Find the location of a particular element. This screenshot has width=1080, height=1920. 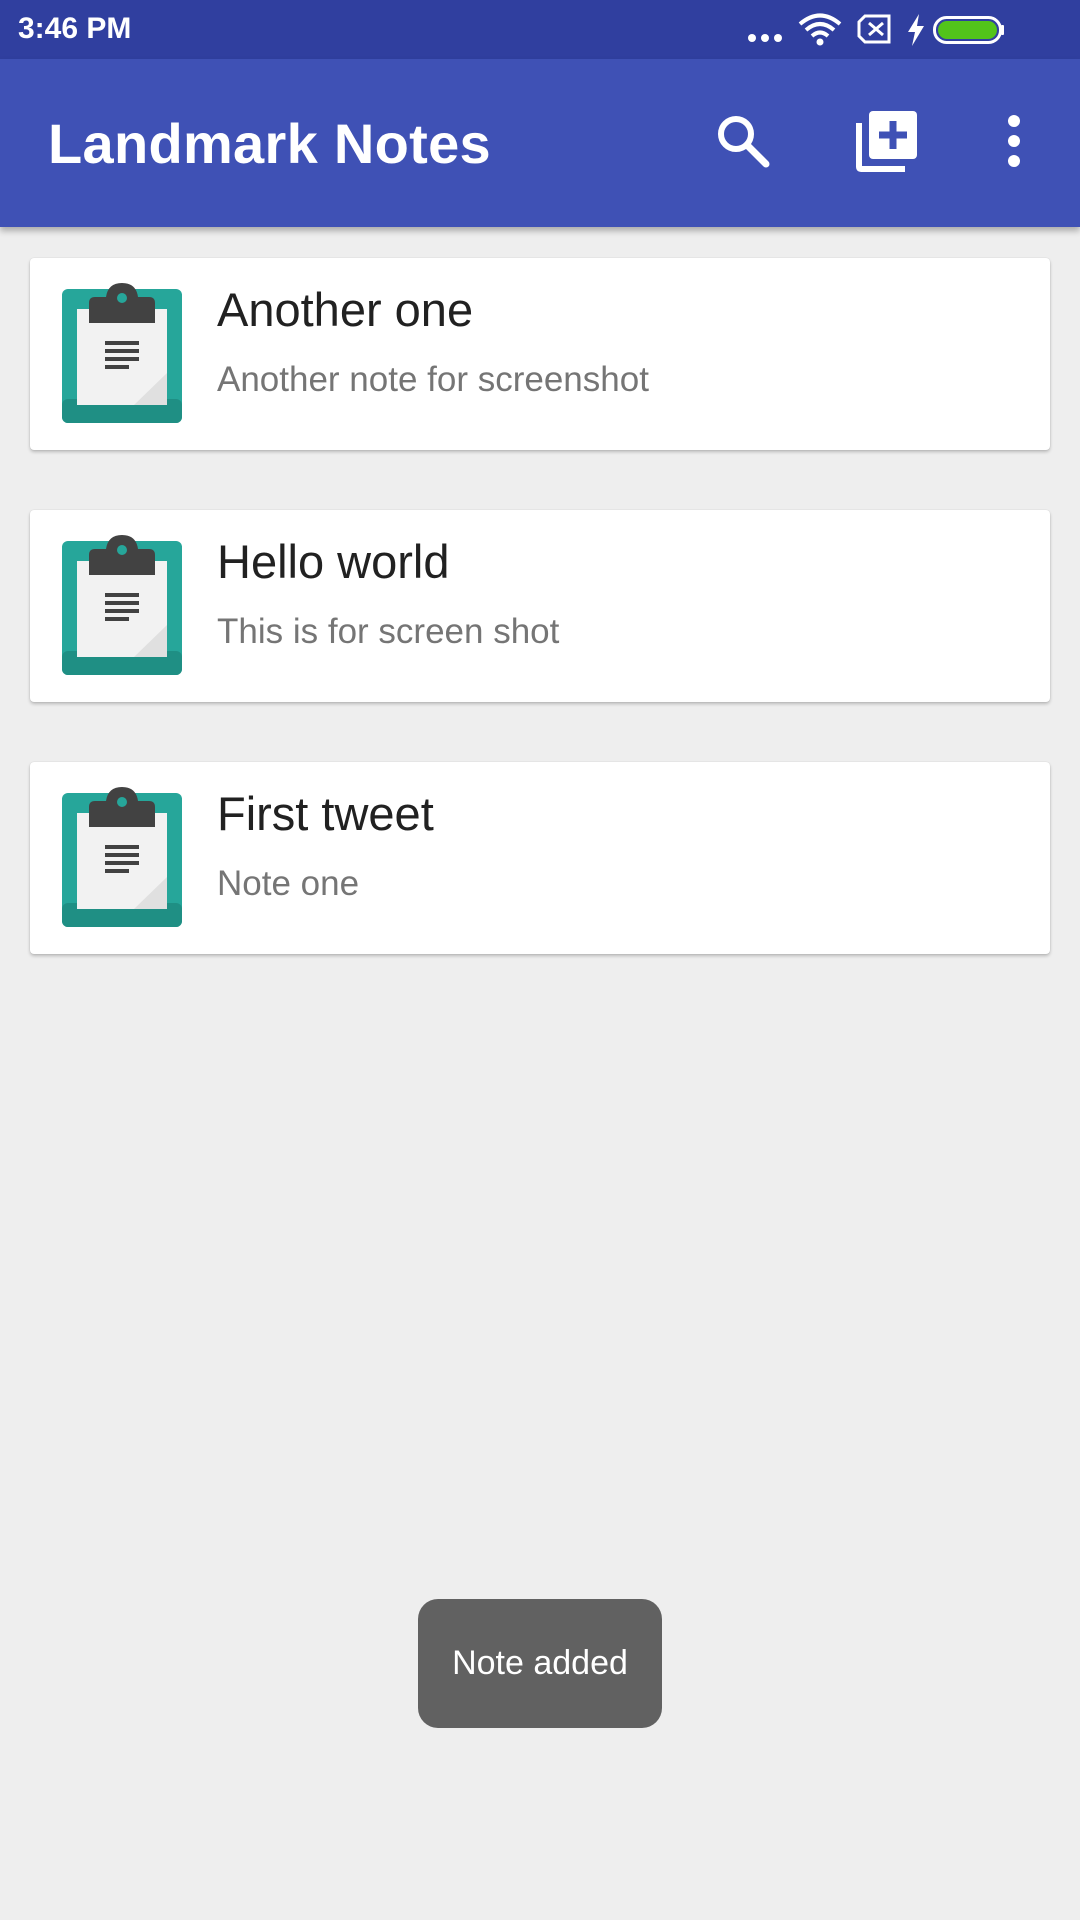

note-card: Hello world This is for screen shot is located at coordinates (540, 606).